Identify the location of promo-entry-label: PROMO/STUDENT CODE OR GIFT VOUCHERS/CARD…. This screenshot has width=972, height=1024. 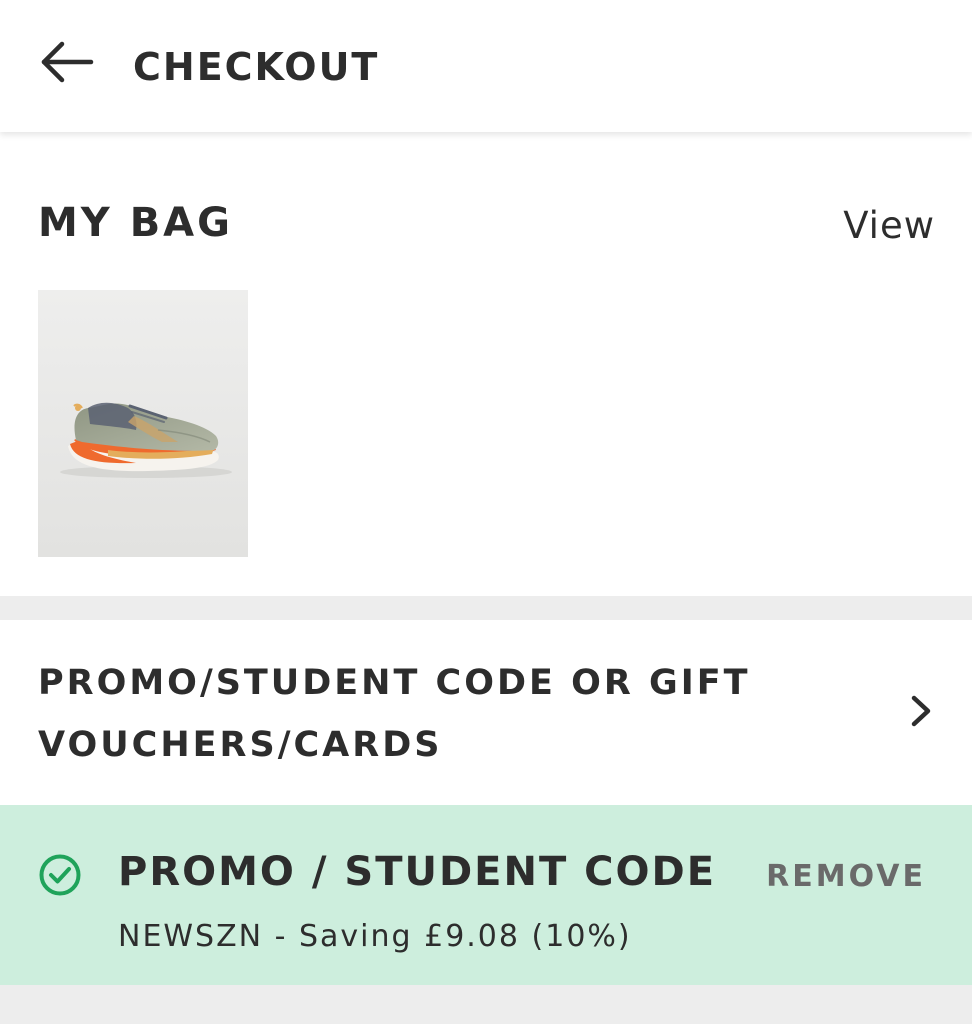
(394, 714).